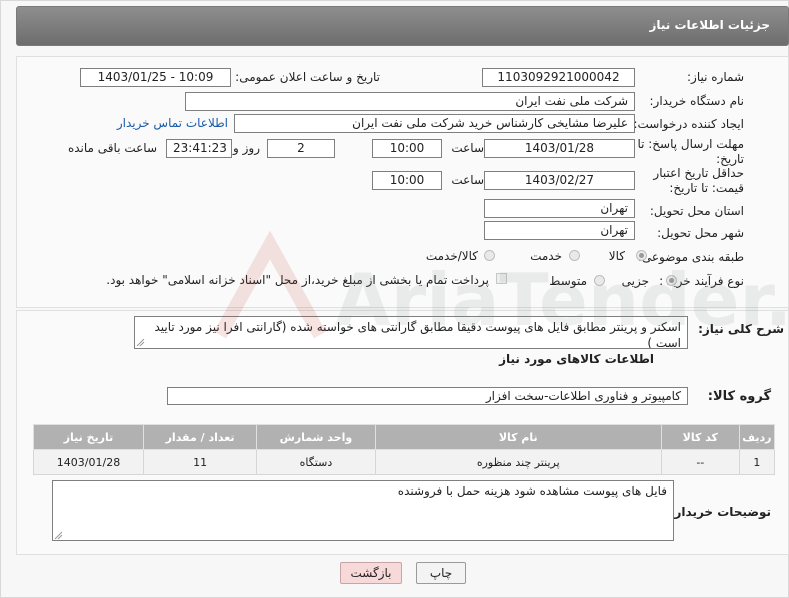 This screenshot has width=789, height=598. What do you see at coordinates (574, 255) in the screenshot?
I see `category-service-radio` at bounding box center [574, 255].